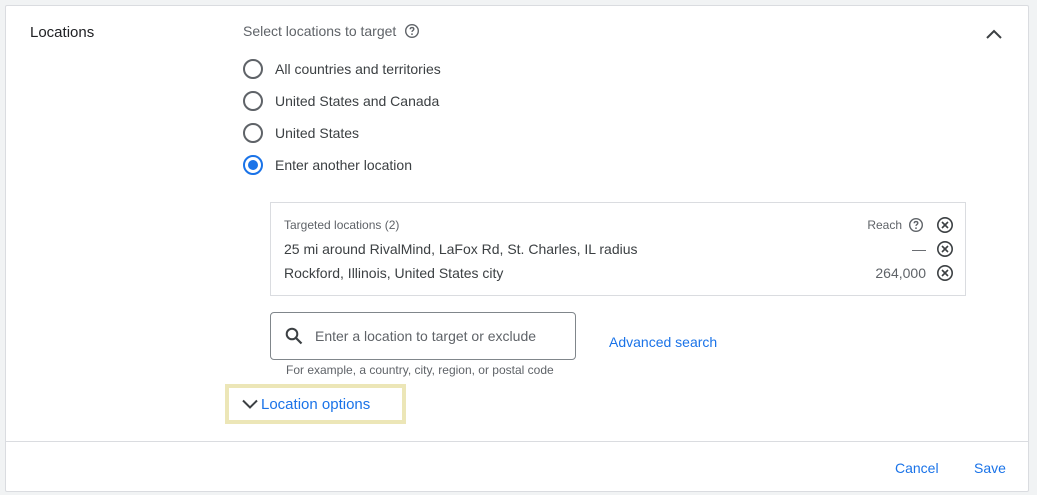  I want to click on search-icon, so click(294, 336).